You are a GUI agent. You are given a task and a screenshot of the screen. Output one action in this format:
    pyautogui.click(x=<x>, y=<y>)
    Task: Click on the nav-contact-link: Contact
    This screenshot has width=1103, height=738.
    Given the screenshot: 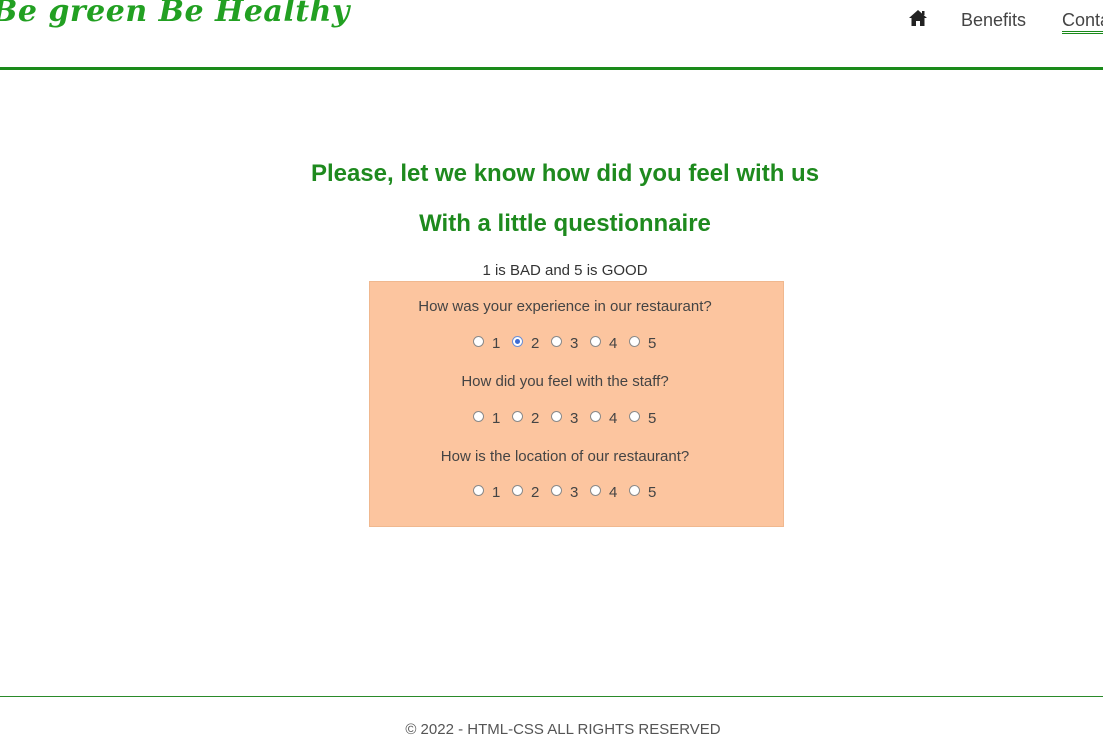 What is the action you would take?
    pyautogui.click(x=1082, y=22)
    